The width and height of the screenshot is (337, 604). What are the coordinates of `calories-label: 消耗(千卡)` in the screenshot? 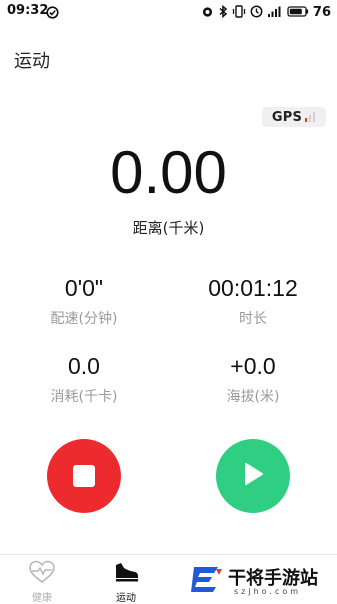 It's located at (84, 397).